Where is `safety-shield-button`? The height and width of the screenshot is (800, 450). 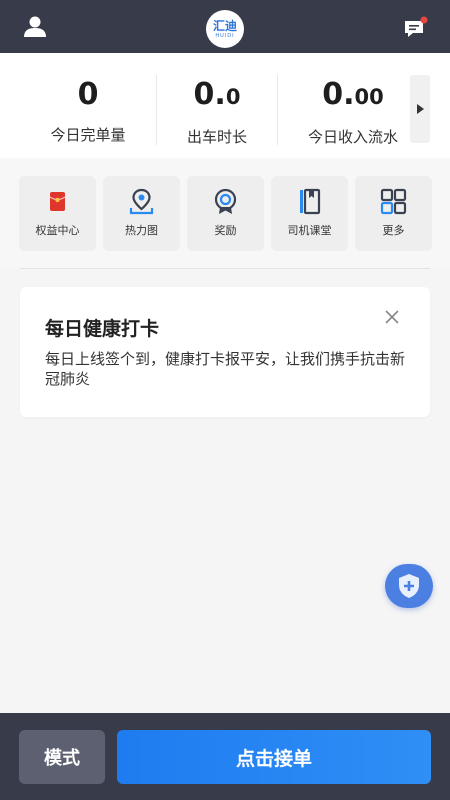 safety-shield-button is located at coordinates (409, 586).